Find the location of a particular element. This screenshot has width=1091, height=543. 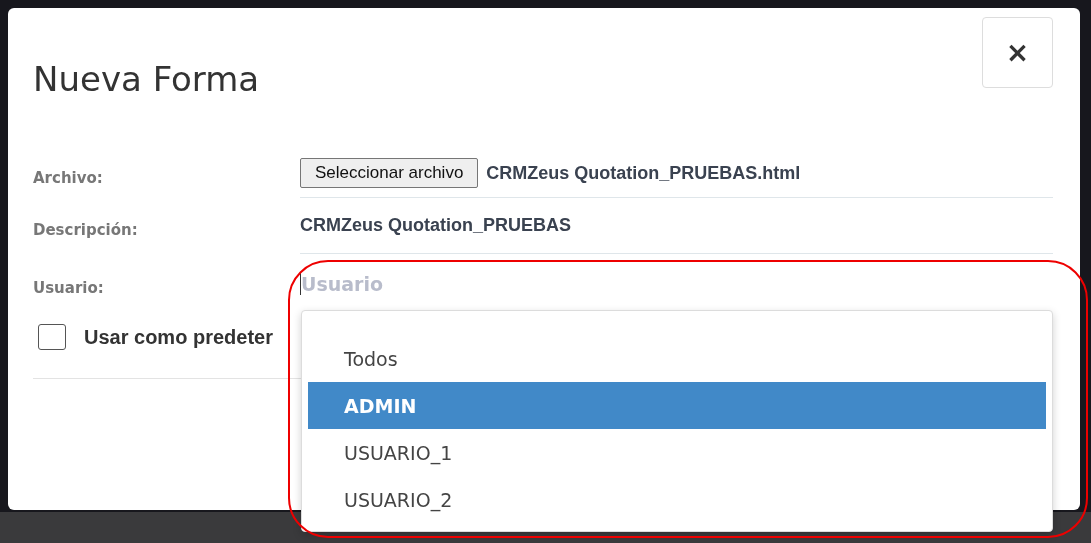

description-value: CRMZeus Quotation_PRUEBAS is located at coordinates (435, 225).